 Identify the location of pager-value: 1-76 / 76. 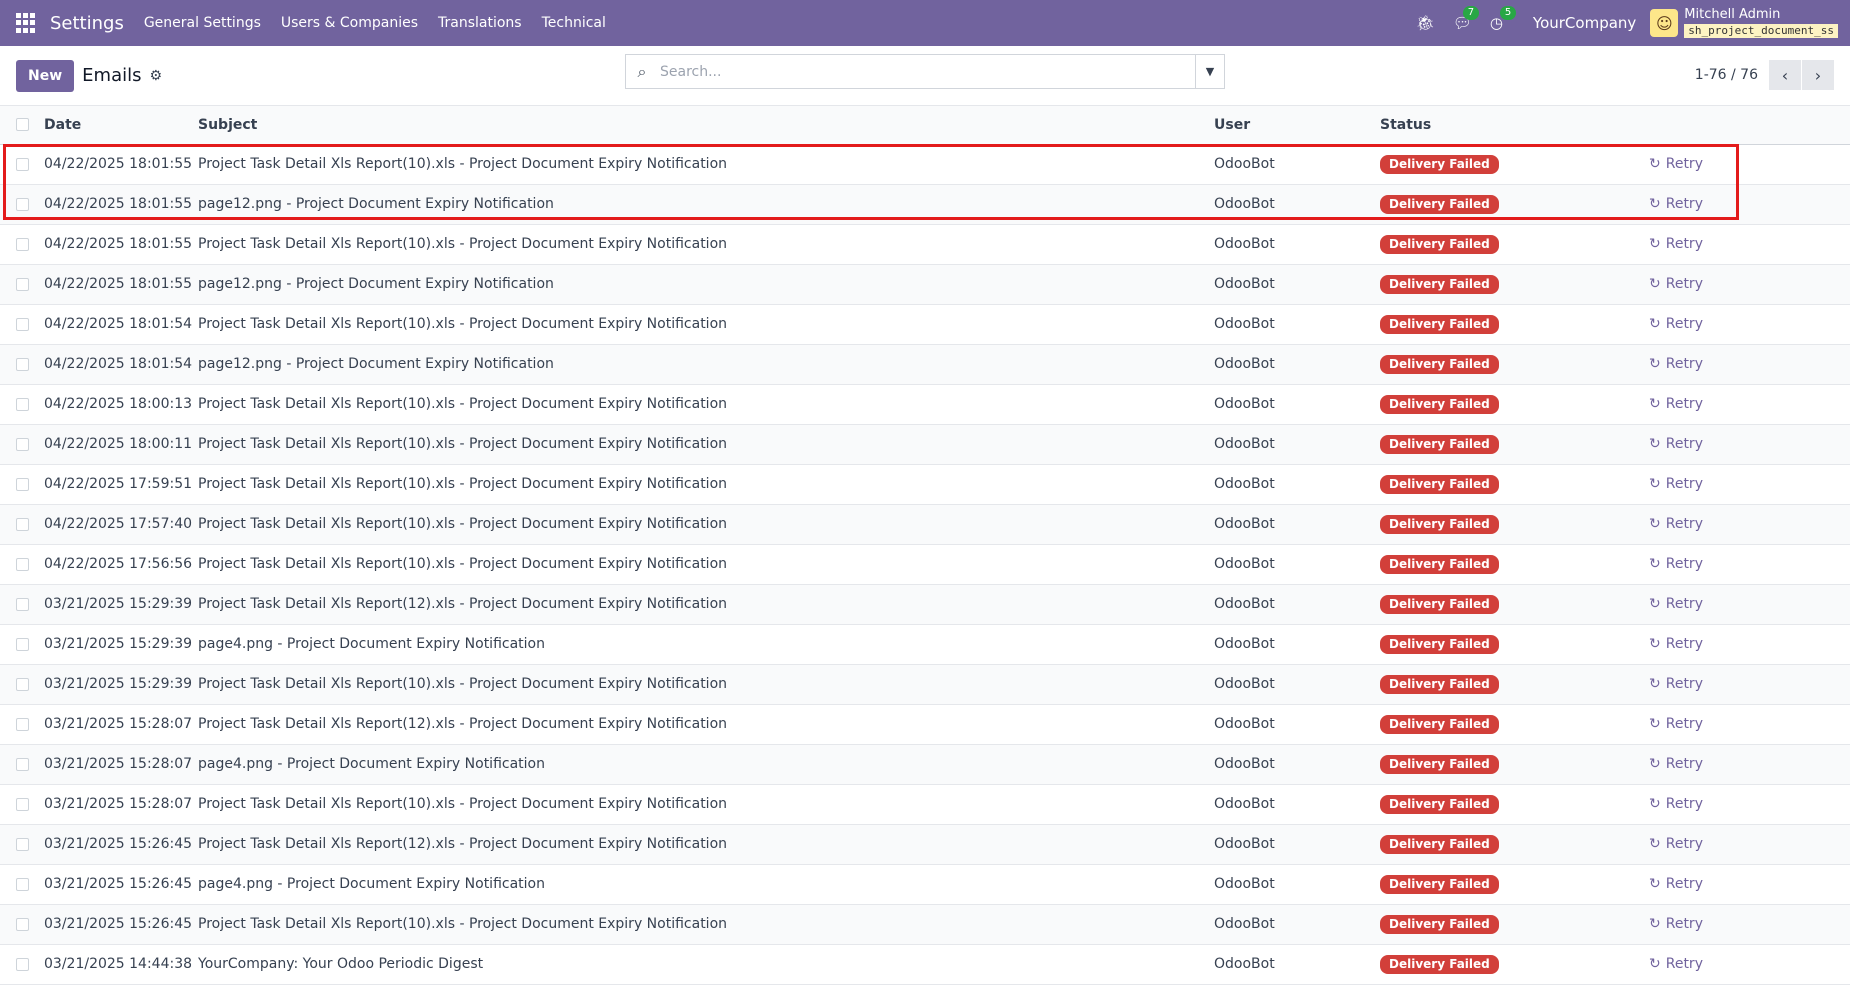
(1726, 75).